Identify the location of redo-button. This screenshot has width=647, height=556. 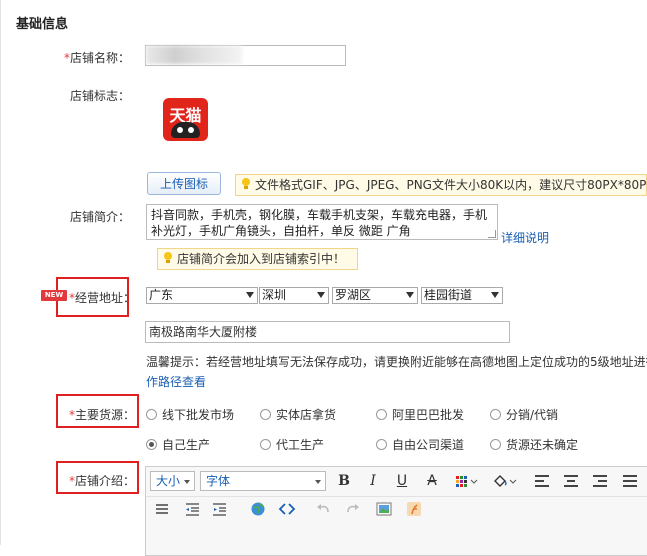
(352, 509).